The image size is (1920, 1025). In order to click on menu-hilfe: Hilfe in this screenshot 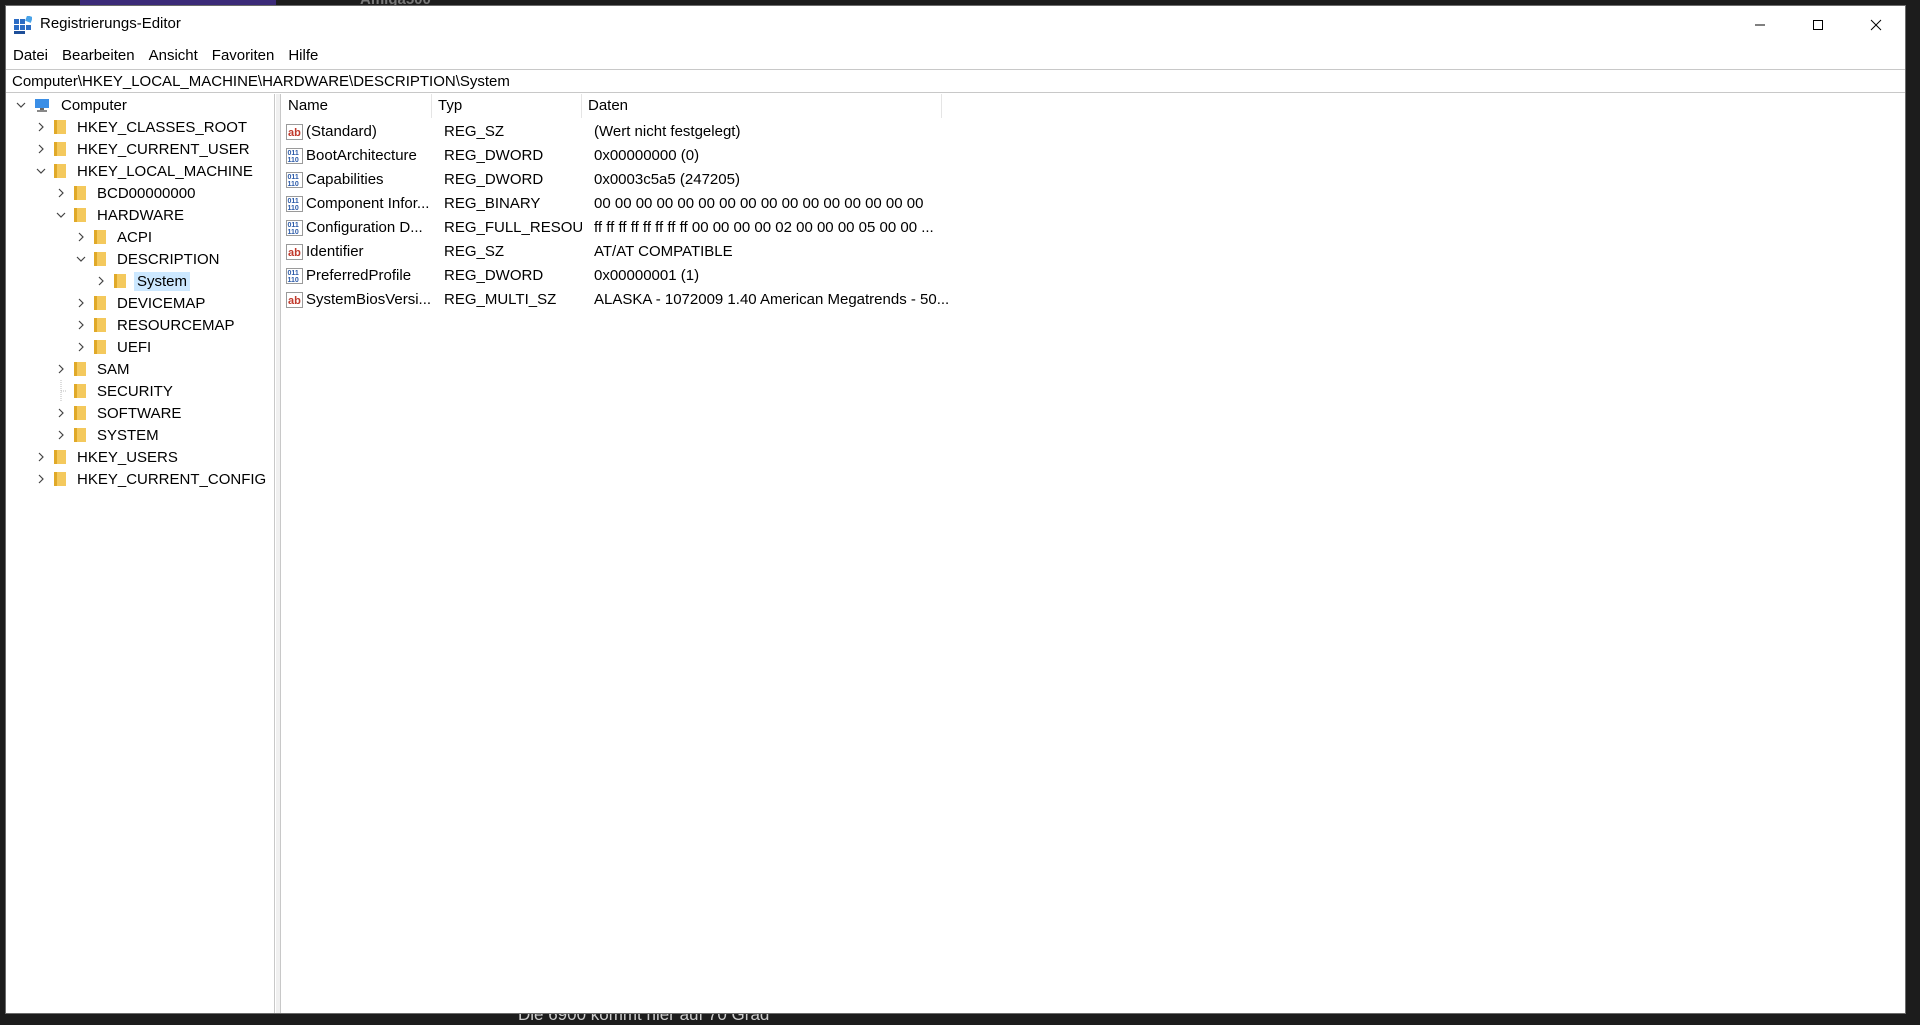, I will do `click(303, 56)`.